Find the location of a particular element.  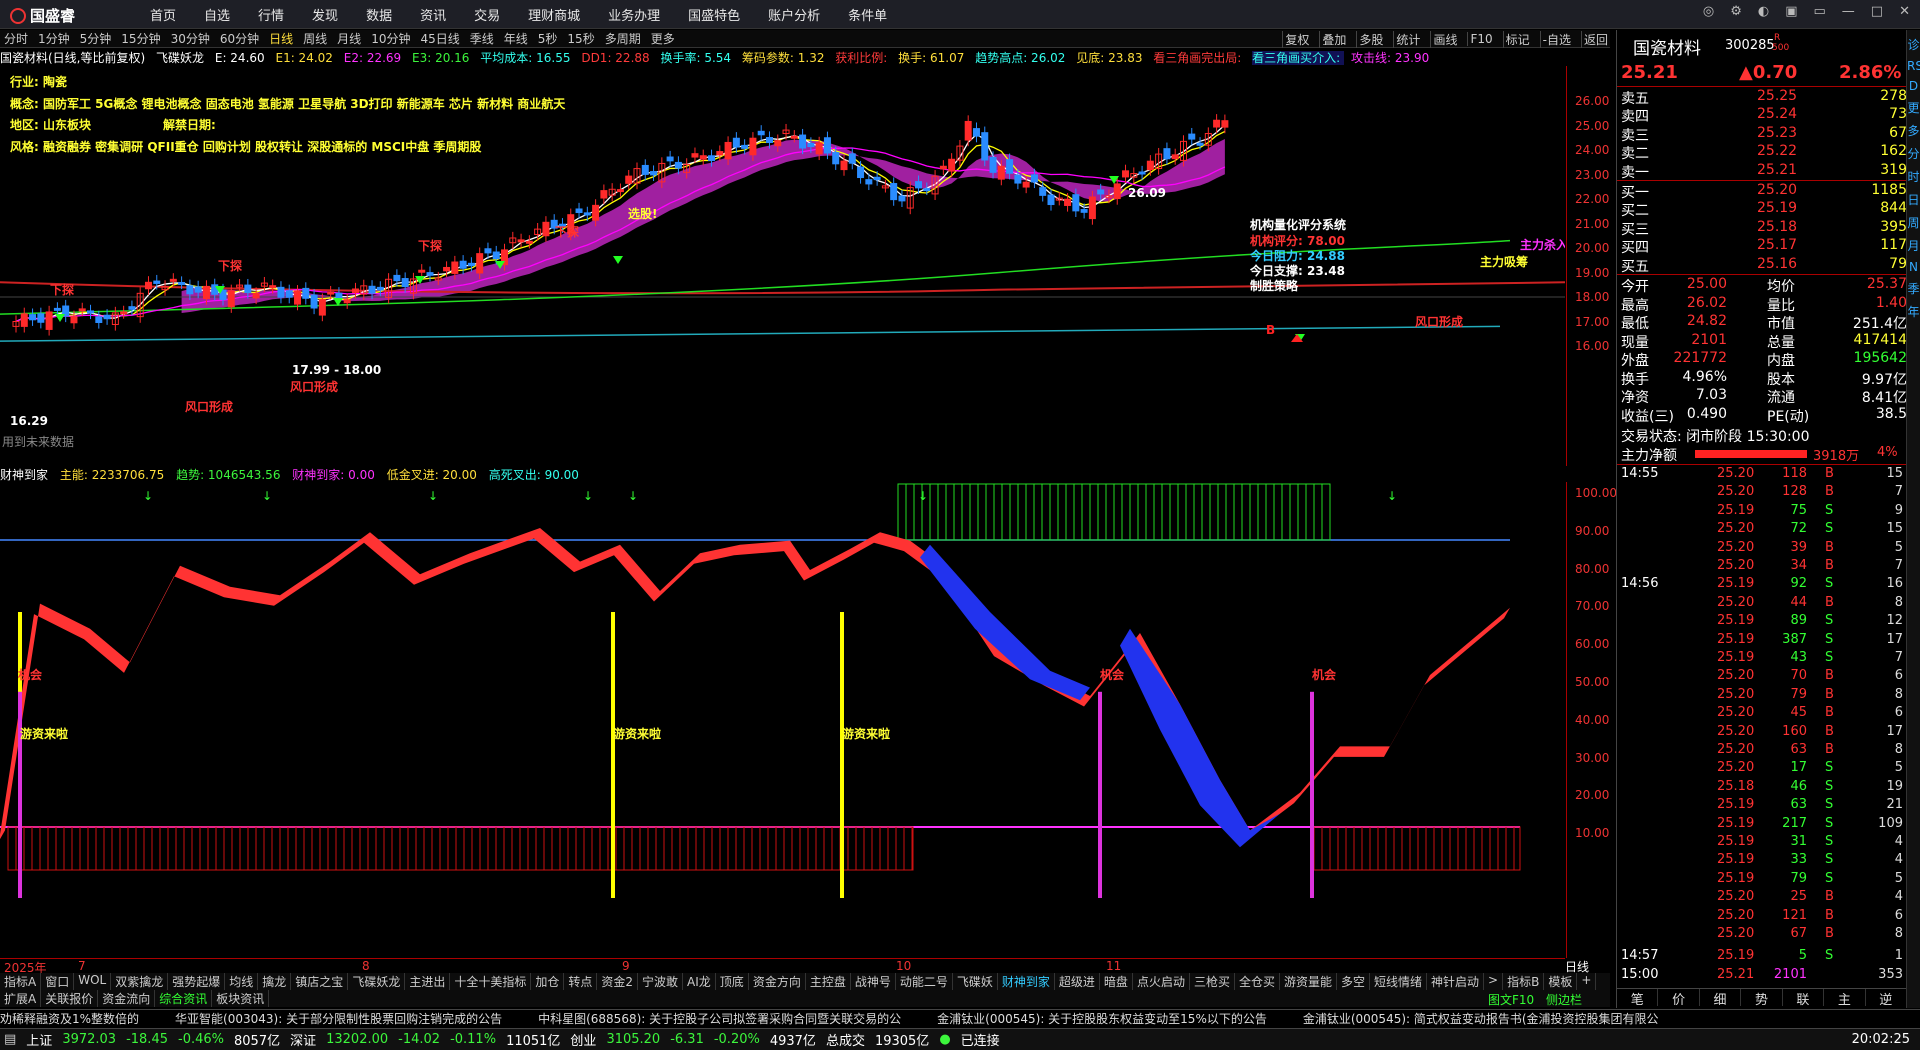

bid-row: 买四 25.17 117 is located at coordinates (1762, 246).